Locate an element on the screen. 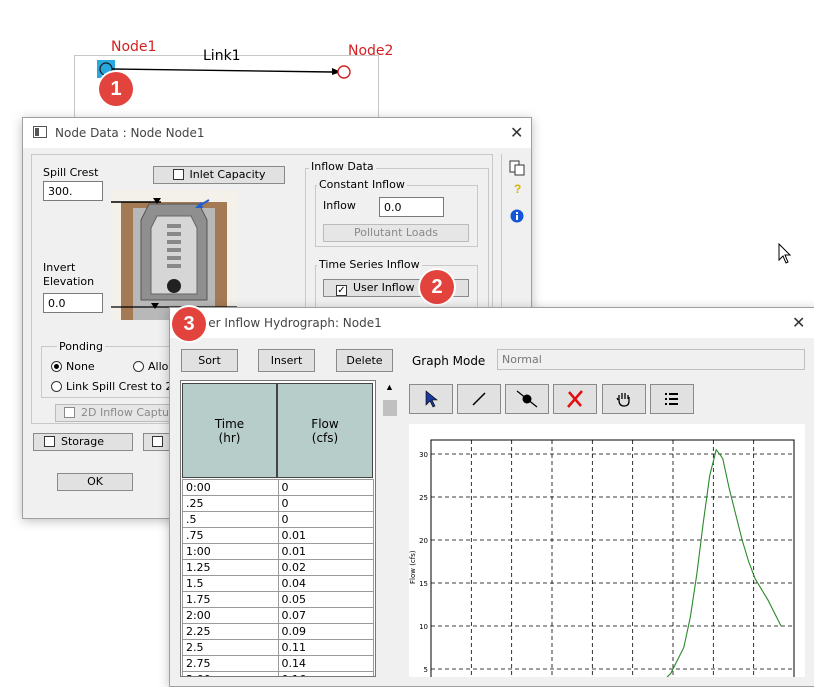  table-row: 1.25 0.02 is located at coordinates (278, 567).